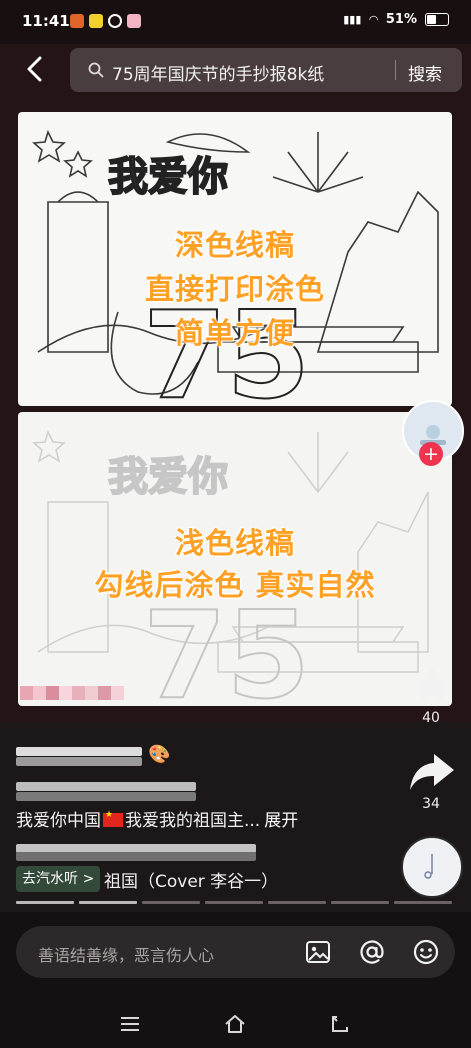 The image size is (471, 1048). I want to click on bottom-area: 善语结善缘，恶言伤人心, so click(235, 980).